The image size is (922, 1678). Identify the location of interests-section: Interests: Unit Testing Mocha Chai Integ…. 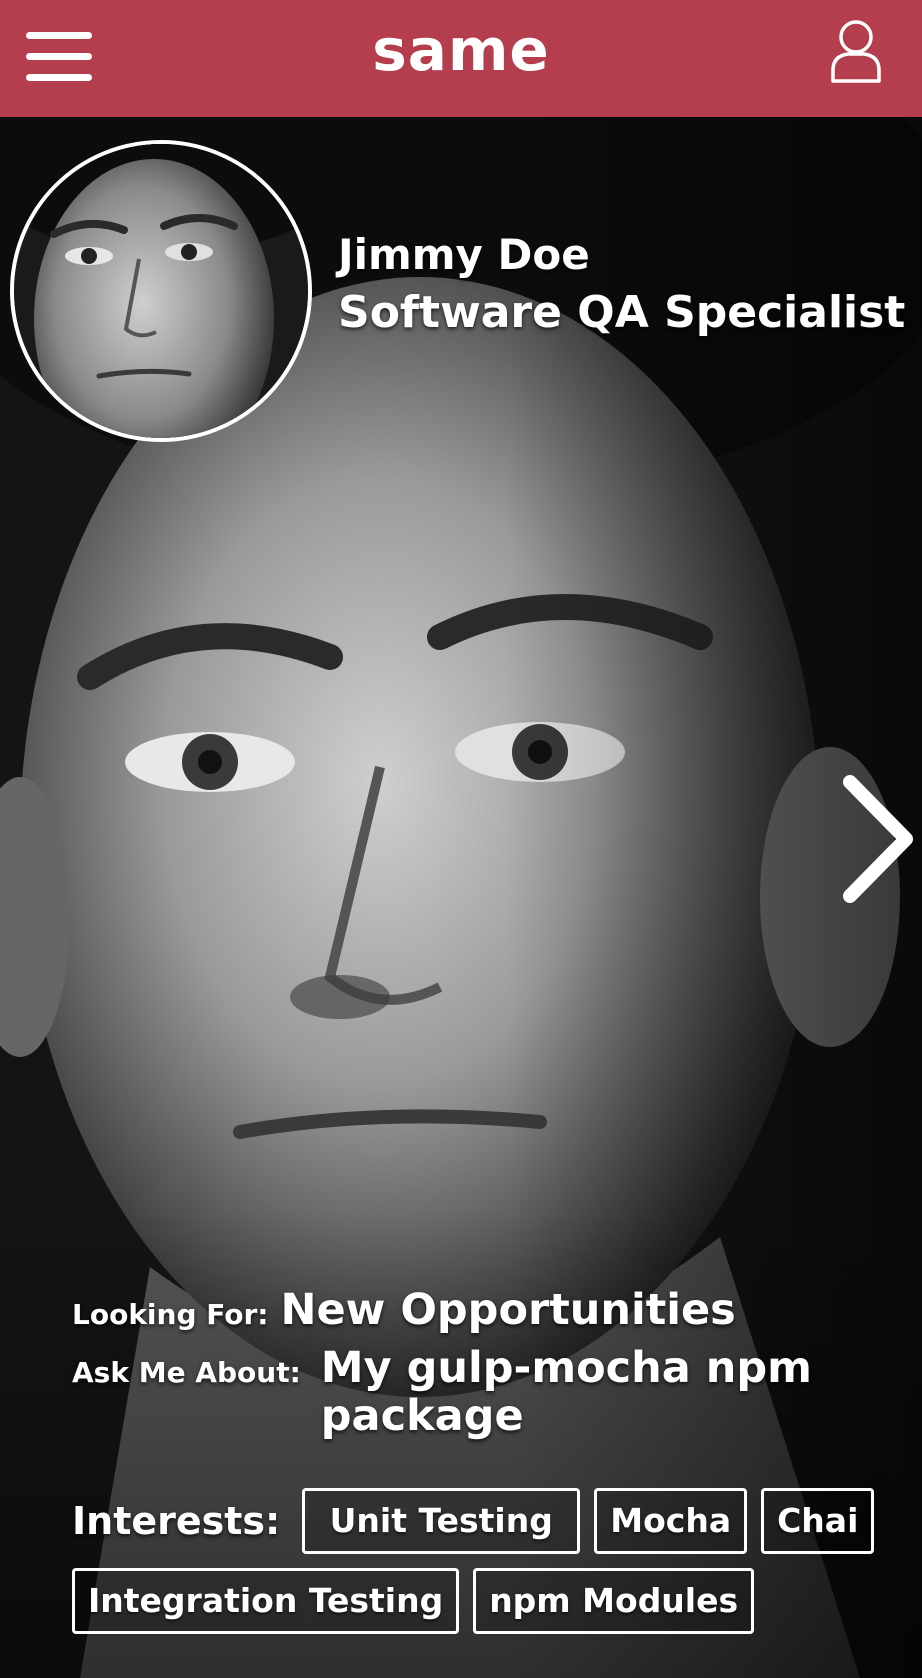
(482, 1568).